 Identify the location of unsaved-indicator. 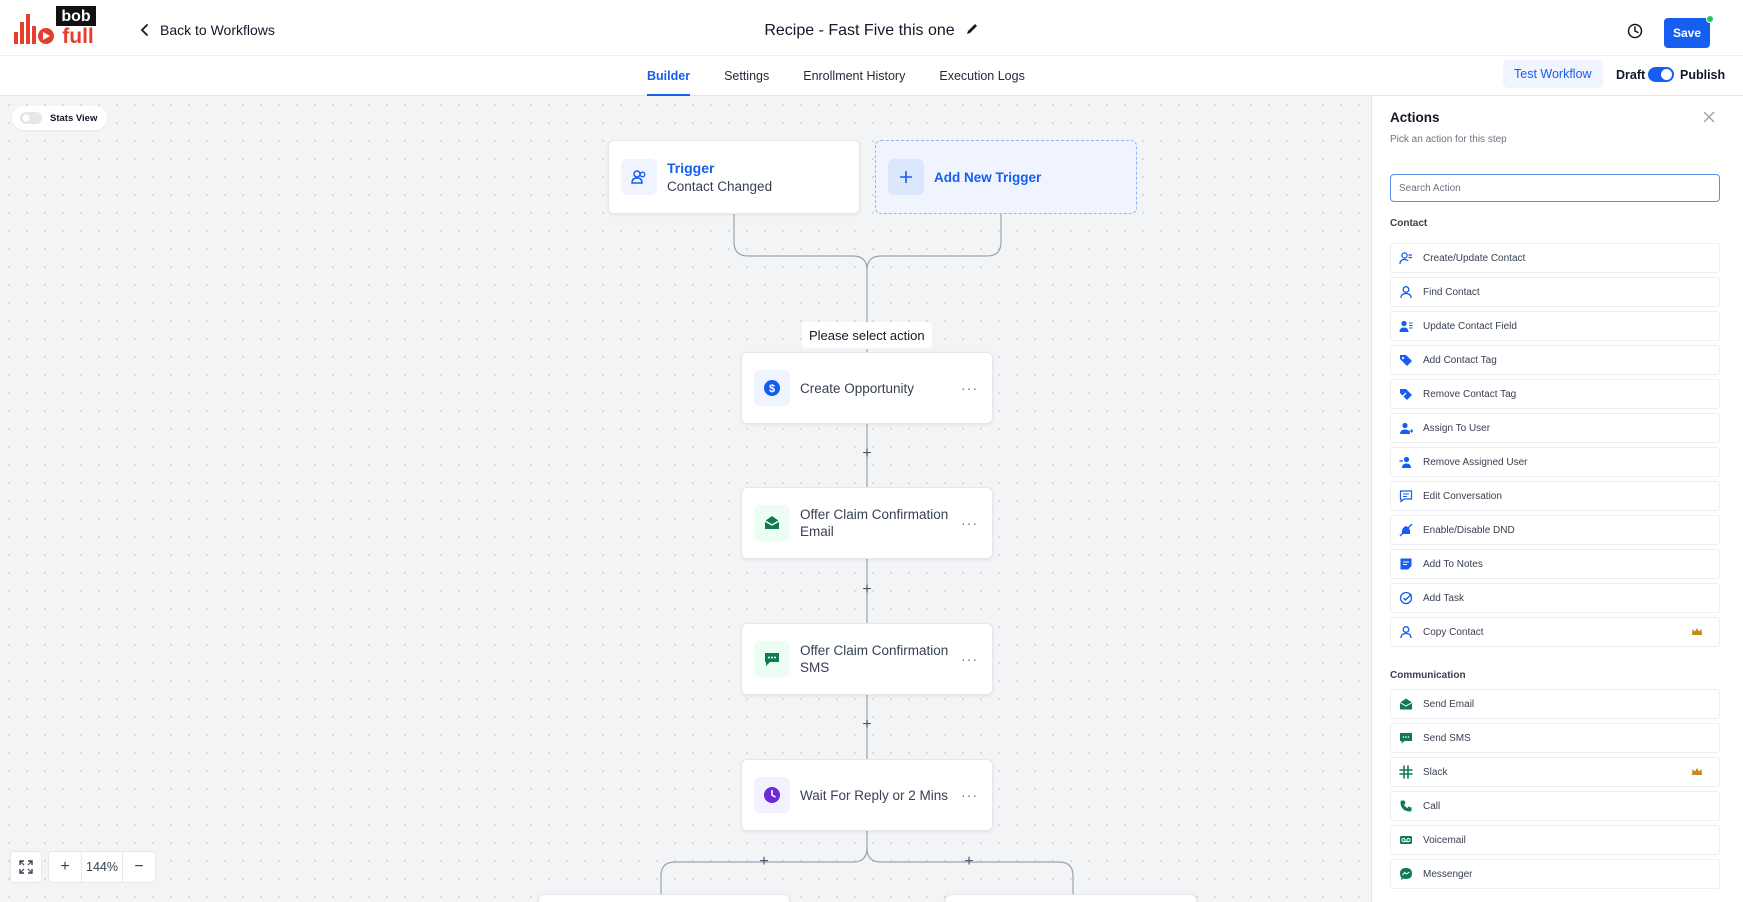
(1710, 19).